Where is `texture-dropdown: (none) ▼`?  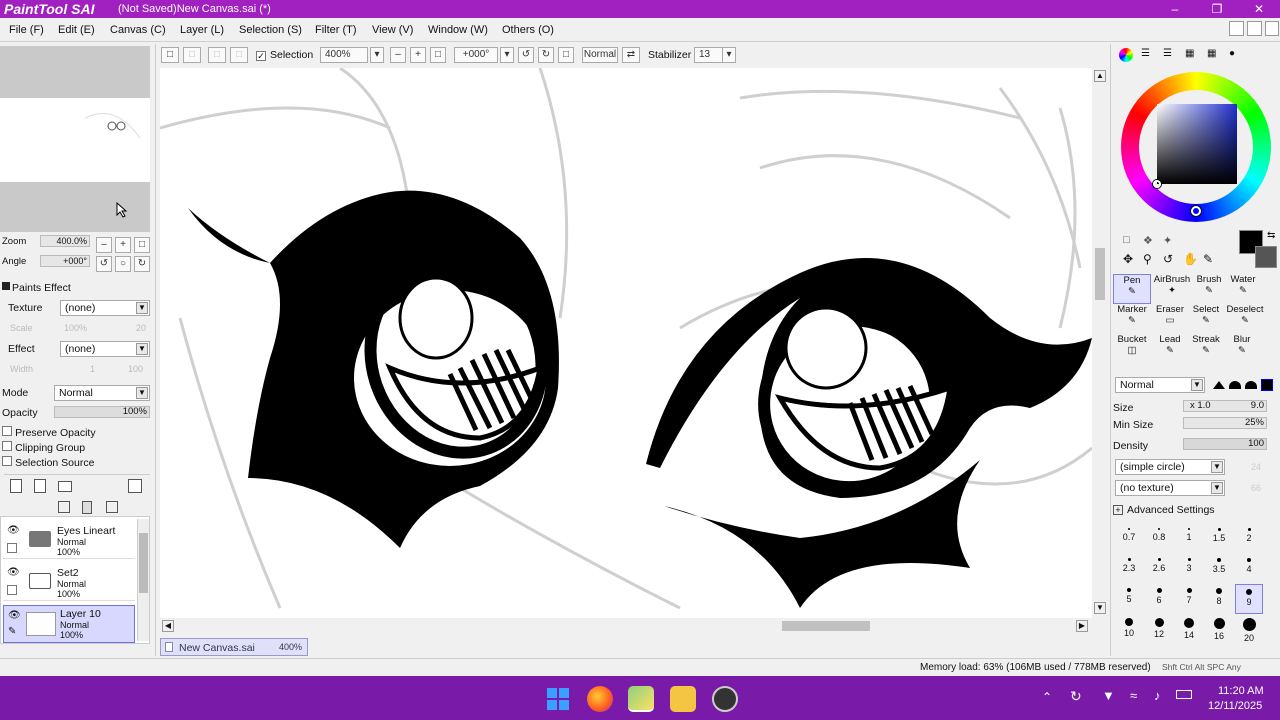
texture-dropdown: (none) ▼ is located at coordinates (105, 308).